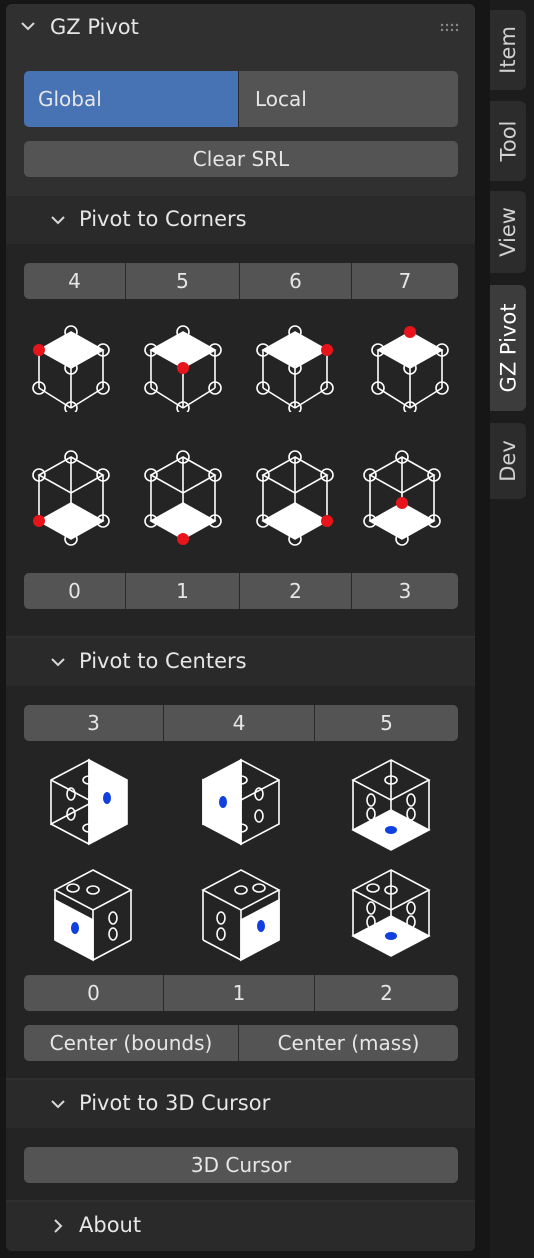  Describe the element at coordinates (508, 232) in the screenshot. I see `tab-view: View` at that location.